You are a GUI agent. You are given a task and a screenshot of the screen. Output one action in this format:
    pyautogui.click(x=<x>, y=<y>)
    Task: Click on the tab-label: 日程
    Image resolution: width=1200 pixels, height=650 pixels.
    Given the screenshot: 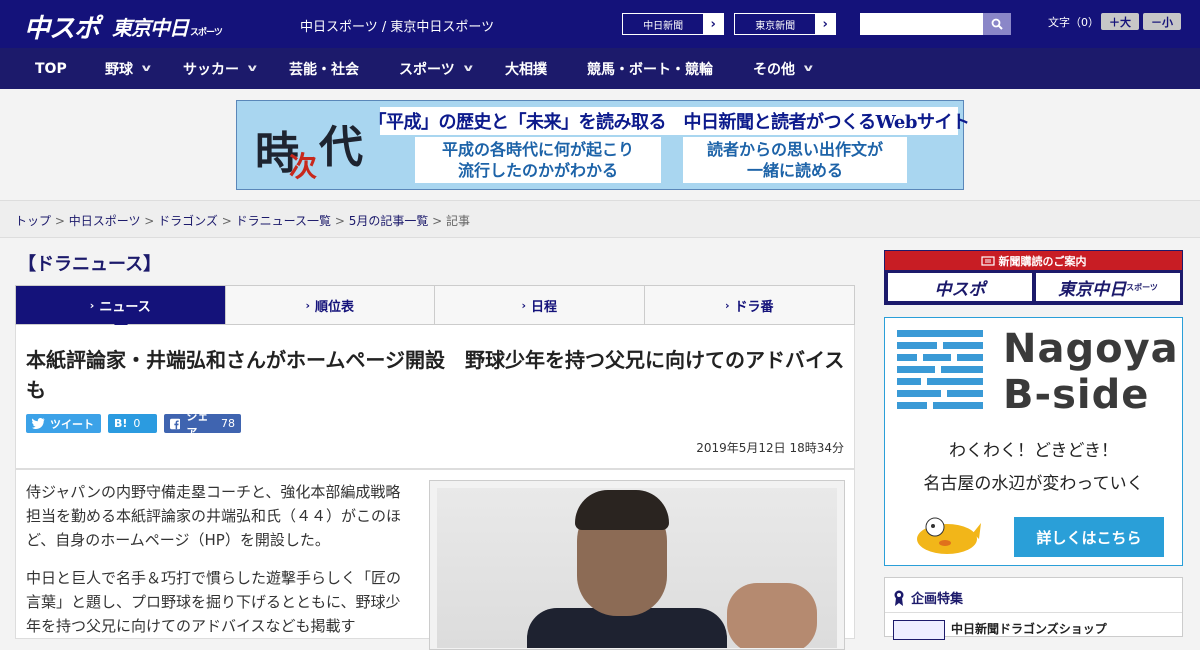 What is the action you would take?
    pyautogui.click(x=544, y=307)
    